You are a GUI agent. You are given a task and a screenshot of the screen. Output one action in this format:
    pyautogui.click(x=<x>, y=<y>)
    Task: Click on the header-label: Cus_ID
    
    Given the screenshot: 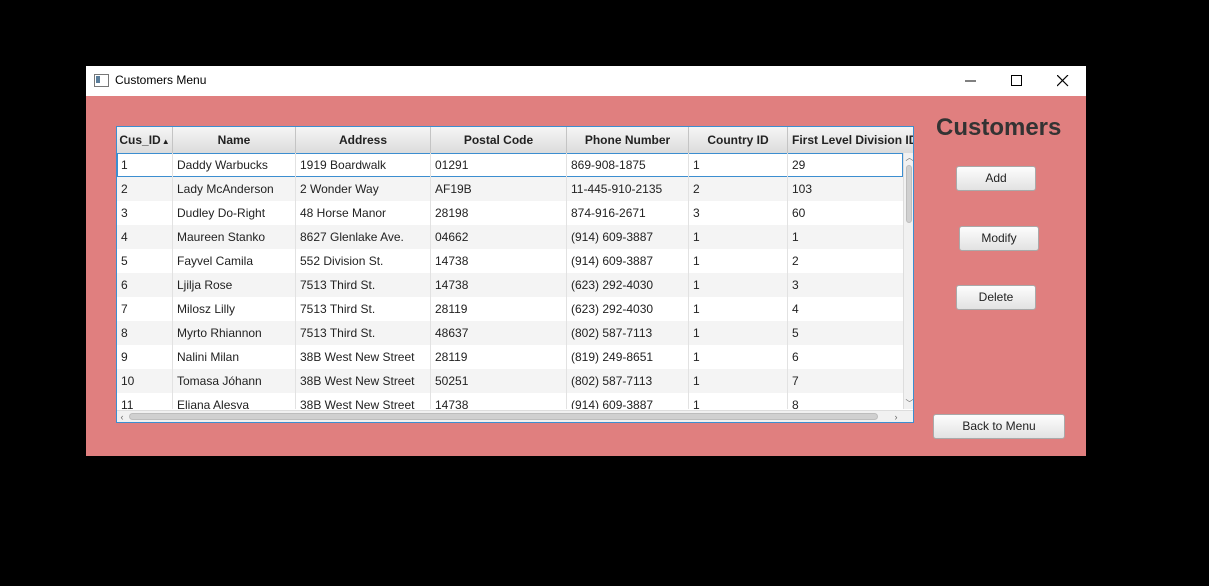 What is the action you would take?
    pyautogui.click(x=140, y=140)
    